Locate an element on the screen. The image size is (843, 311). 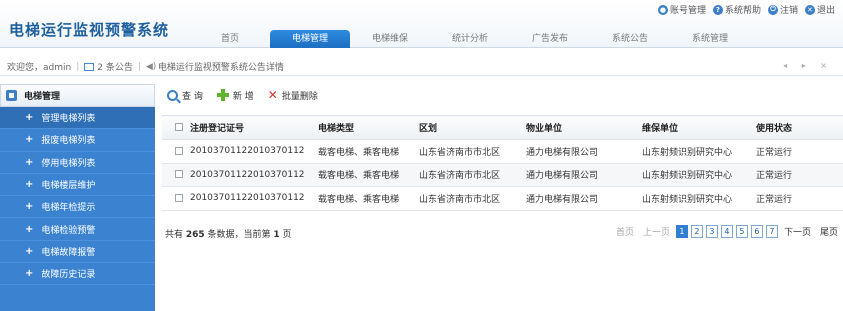
batch-delete-button: ✕ 批量删除 is located at coordinates (293, 95).